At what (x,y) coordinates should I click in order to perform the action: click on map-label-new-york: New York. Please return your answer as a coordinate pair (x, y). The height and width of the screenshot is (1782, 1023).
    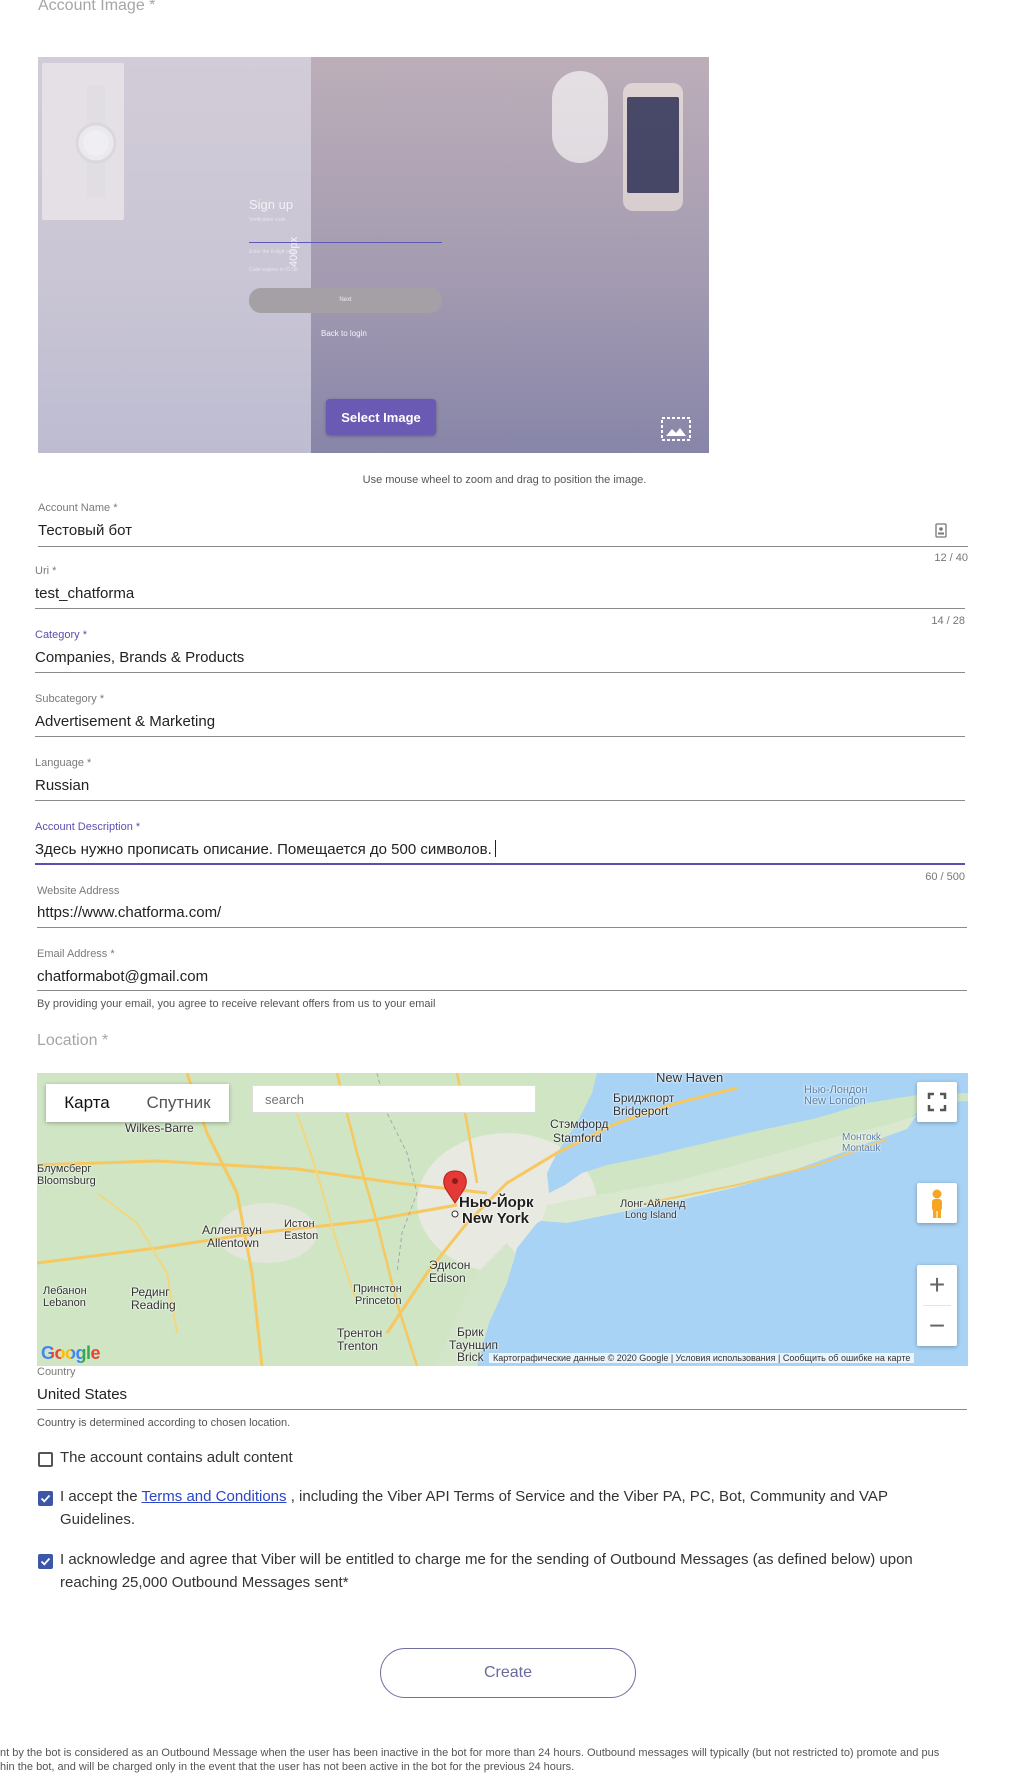
    Looking at the image, I should click on (495, 1218).